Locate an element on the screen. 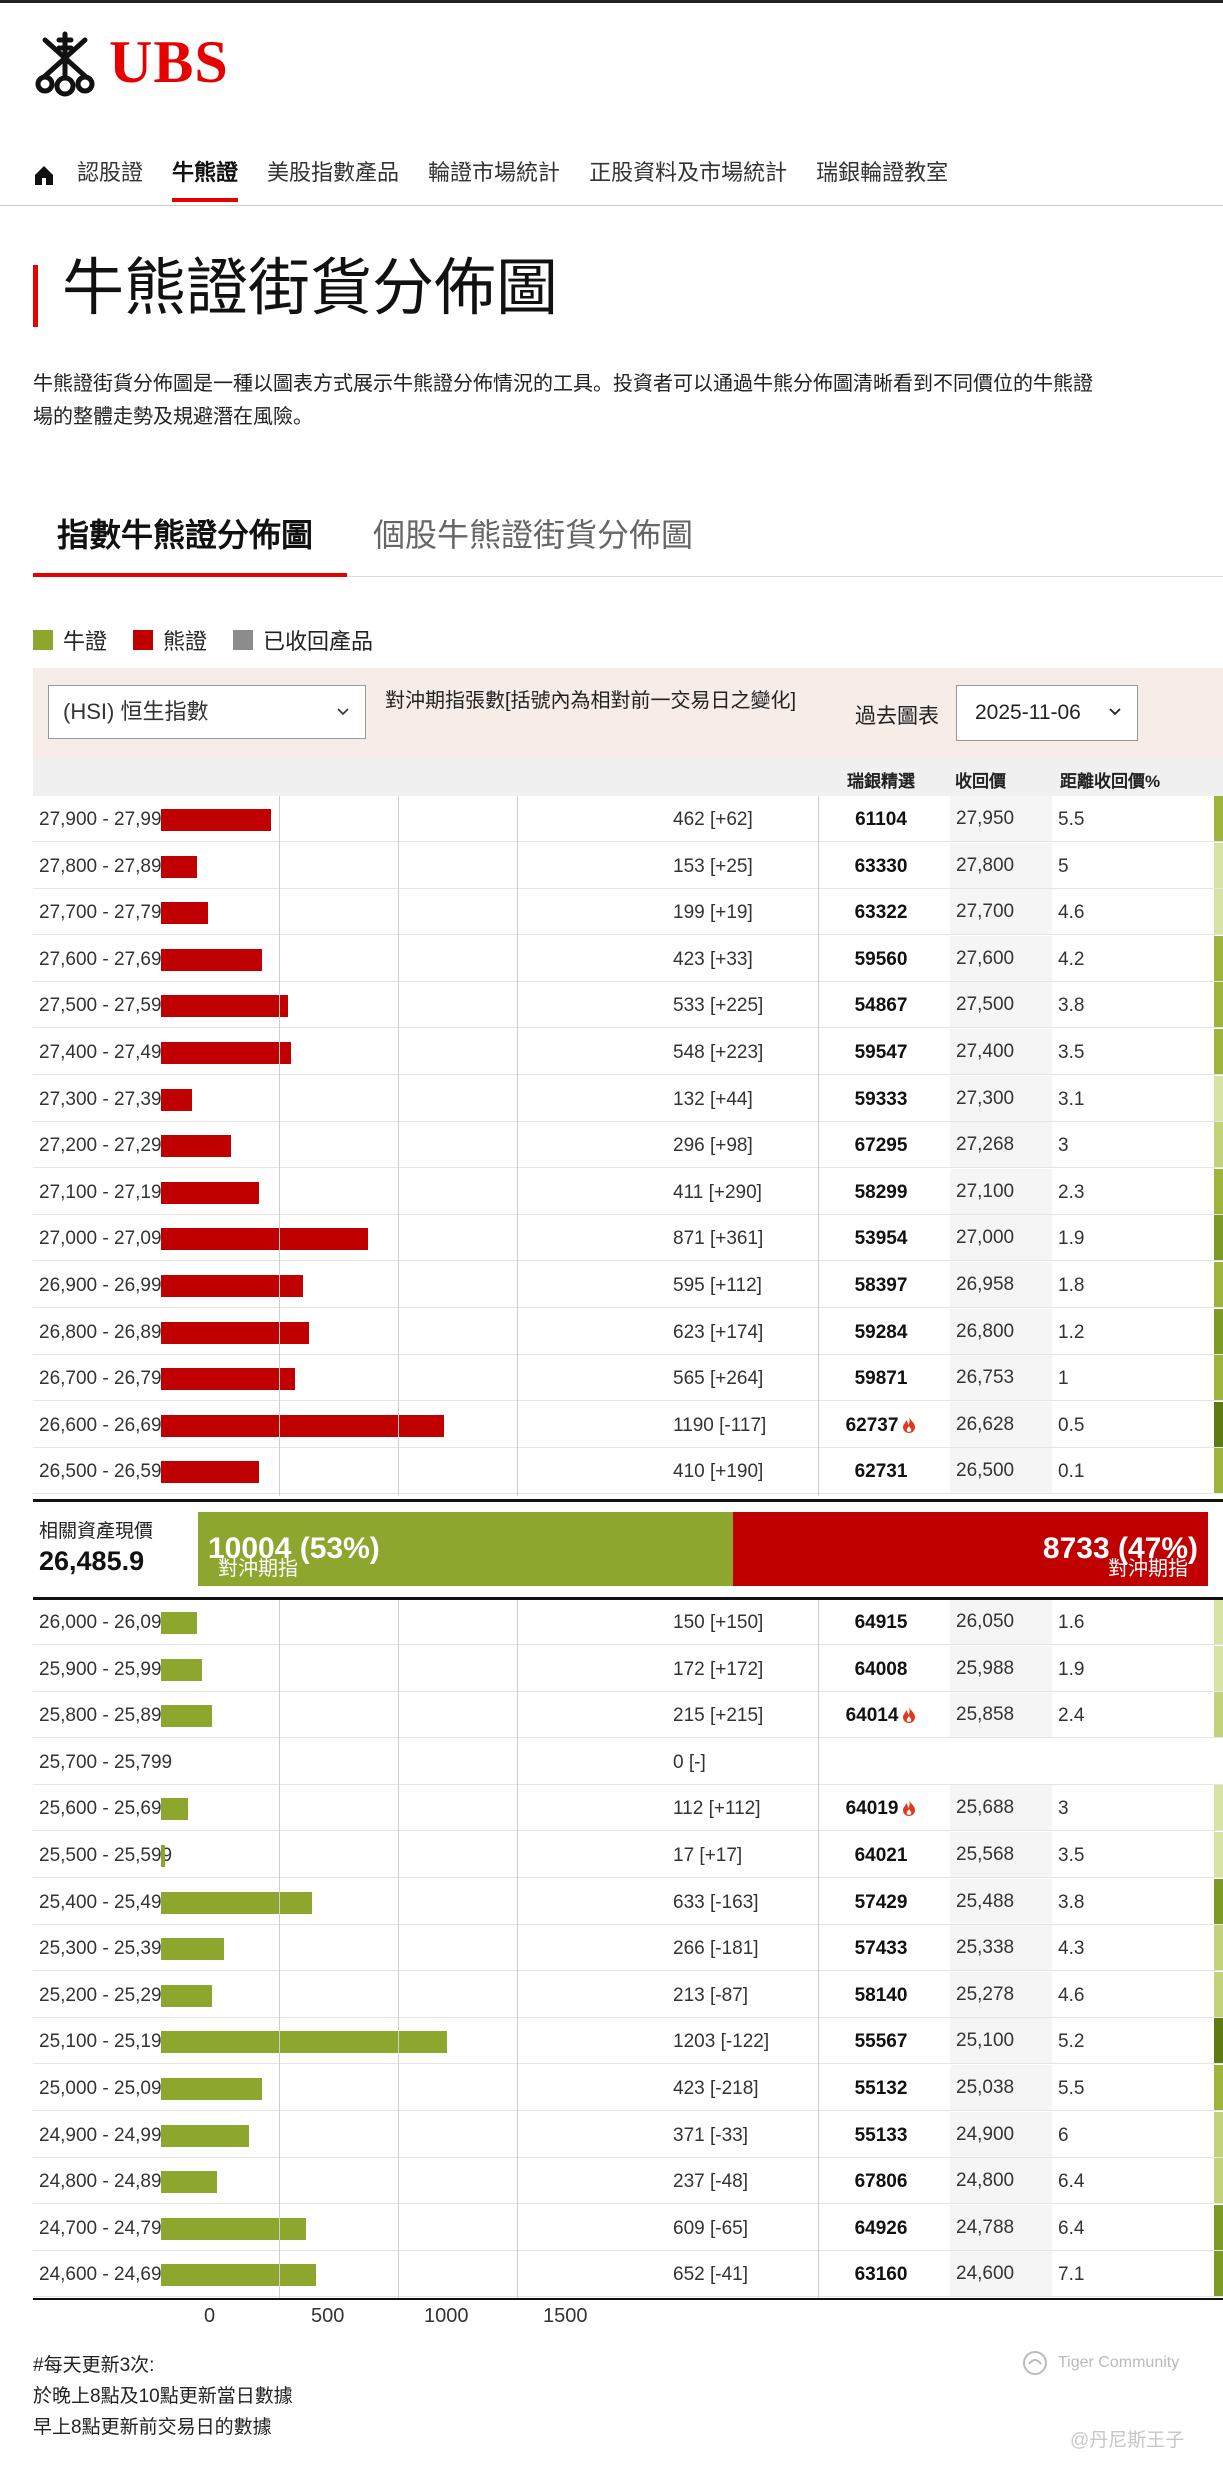  home-icon is located at coordinates (44, 175).